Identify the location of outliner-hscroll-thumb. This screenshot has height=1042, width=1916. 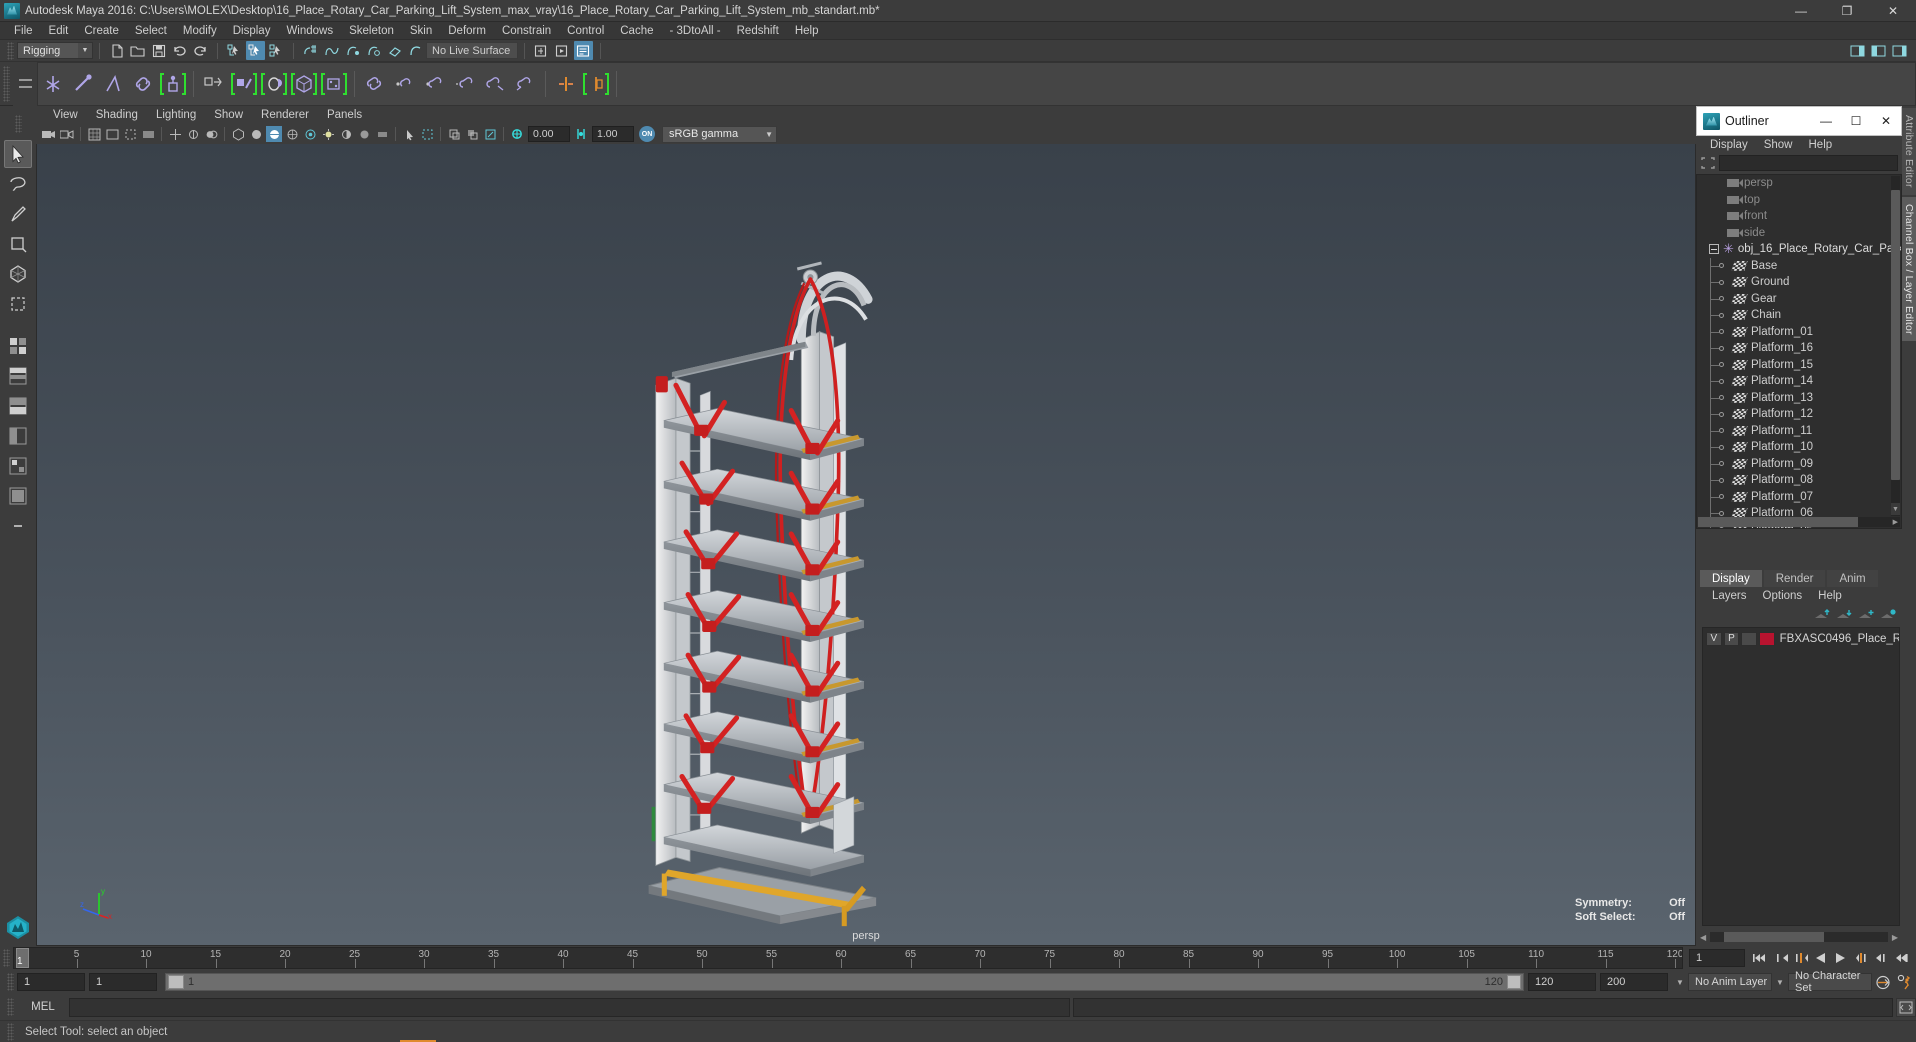
(1778, 522).